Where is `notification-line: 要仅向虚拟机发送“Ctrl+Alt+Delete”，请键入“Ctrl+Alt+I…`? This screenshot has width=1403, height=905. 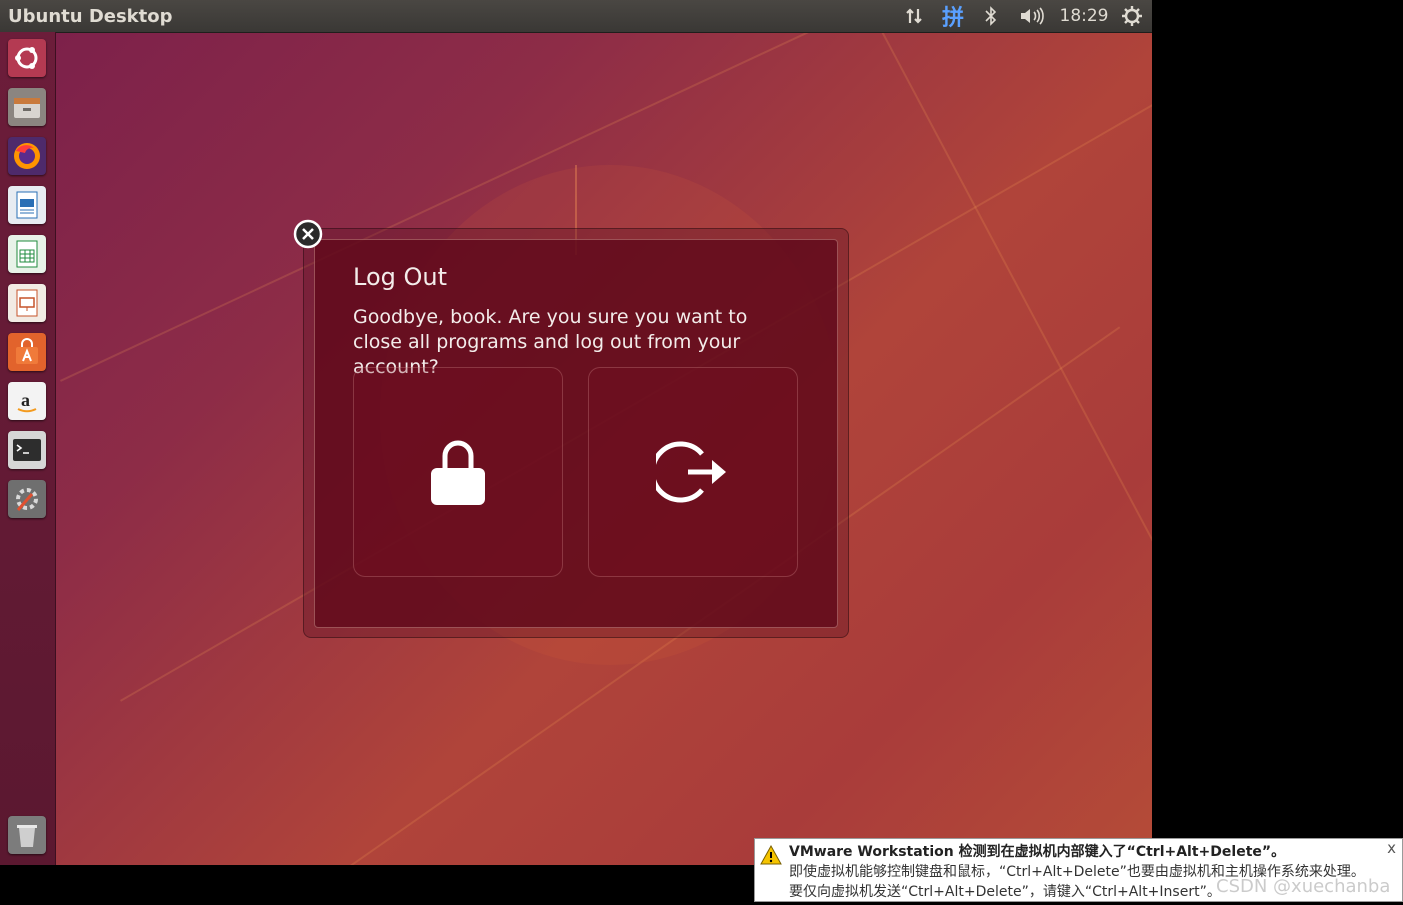 notification-line: 要仅向虚拟机发送“Ctrl+Alt+Delete”，请键入“Ctrl+Alt+I… is located at coordinates (1005, 892).